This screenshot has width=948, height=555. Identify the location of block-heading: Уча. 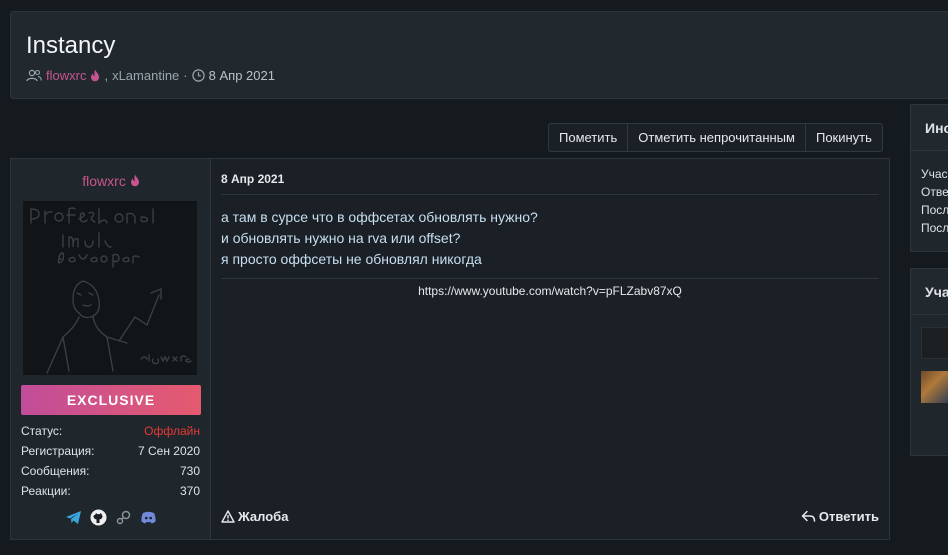
(929, 292).